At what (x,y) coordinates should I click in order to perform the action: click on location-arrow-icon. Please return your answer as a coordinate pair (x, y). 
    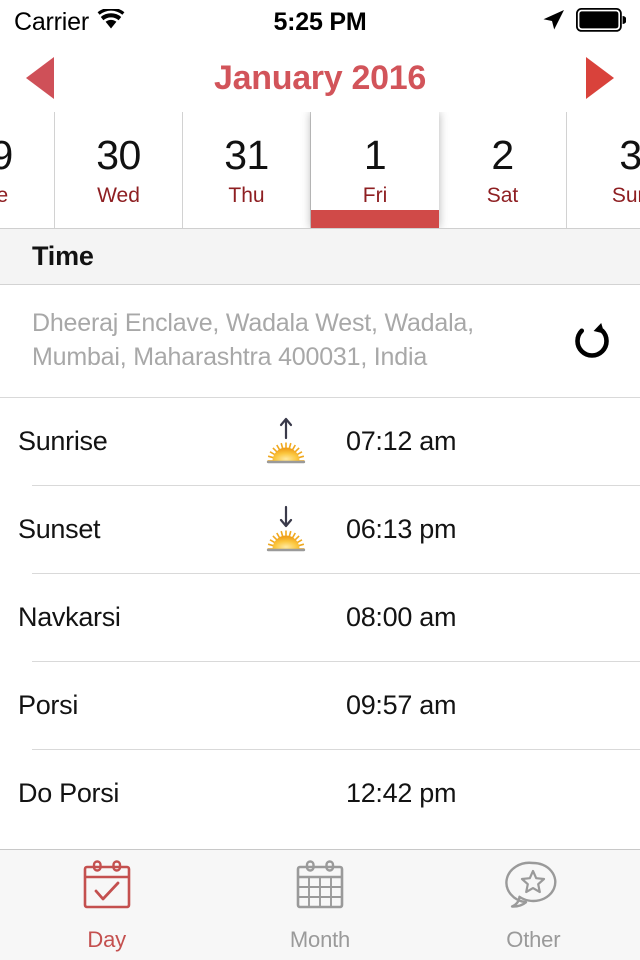
    Looking at the image, I should click on (553, 22).